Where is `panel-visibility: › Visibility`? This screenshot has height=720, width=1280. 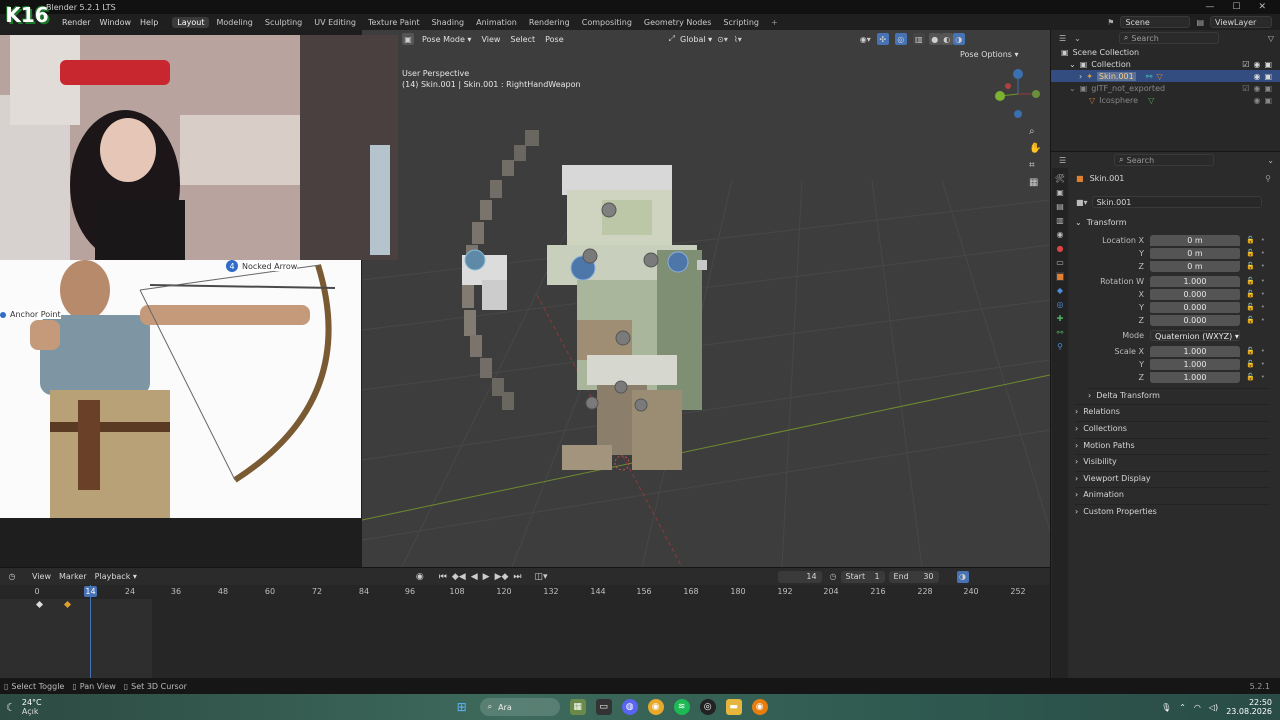
panel-visibility: › Visibility is located at coordinates (1172, 461).